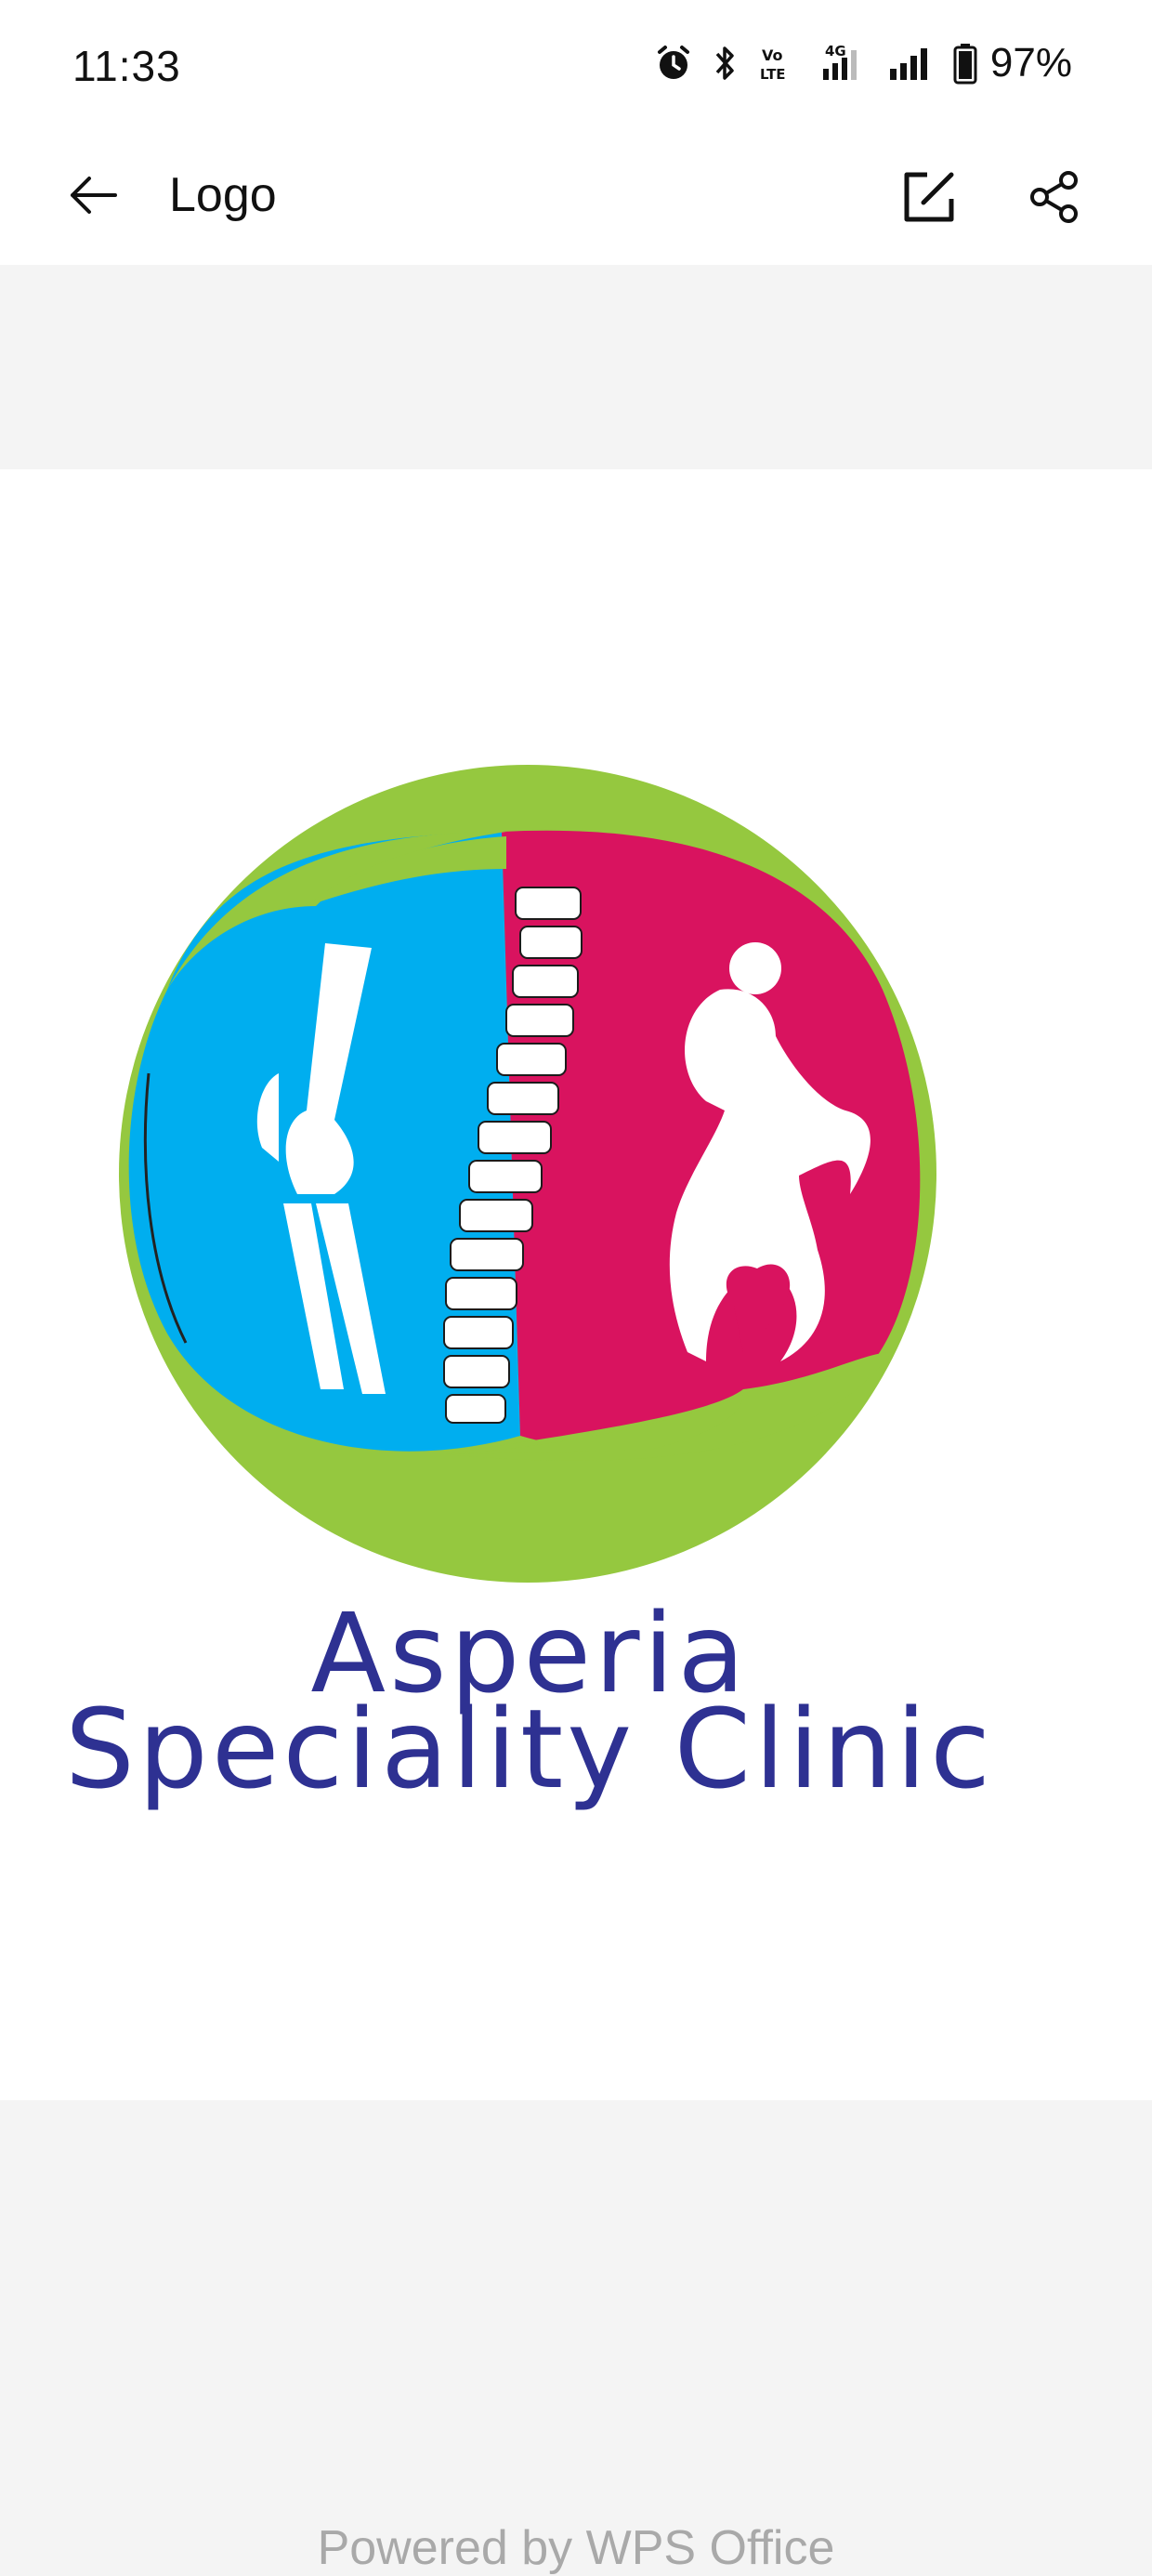 The image size is (1152, 2576). What do you see at coordinates (576, 69) in the screenshot?
I see `status-bar: 11:33 Vo LTE 4G 97%` at bounding box center [576, 69].